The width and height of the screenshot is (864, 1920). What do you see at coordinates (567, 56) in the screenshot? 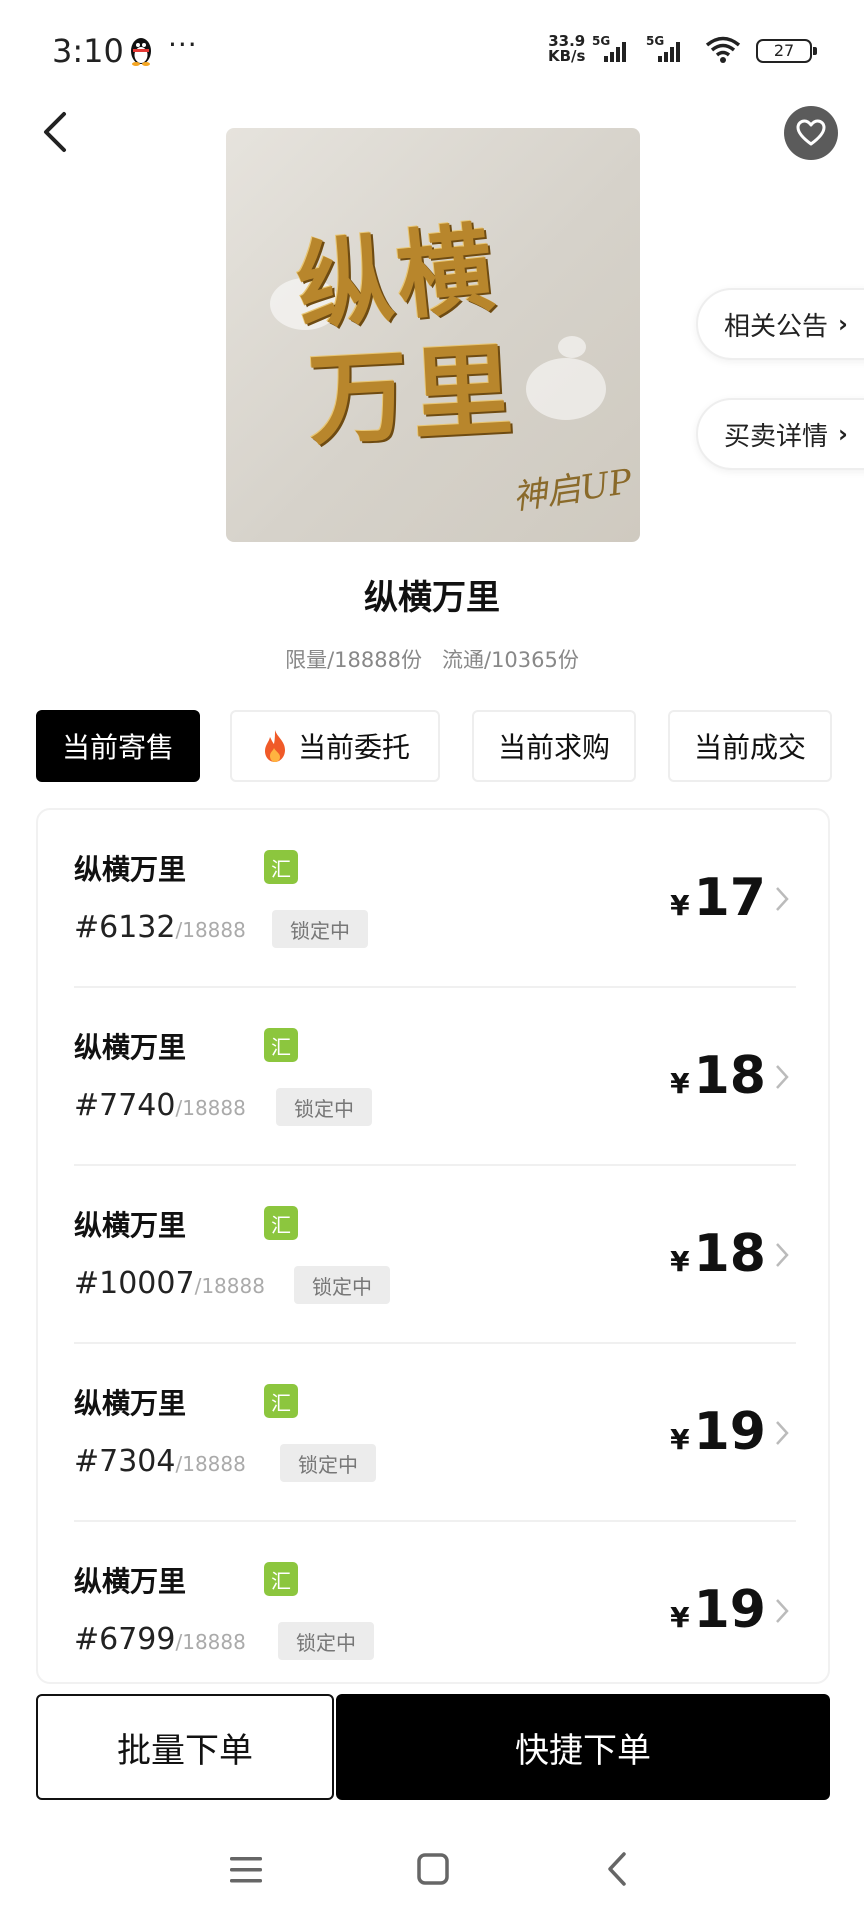
I see `network-speed-unit: KB/s` at bounding box center [567, 56].